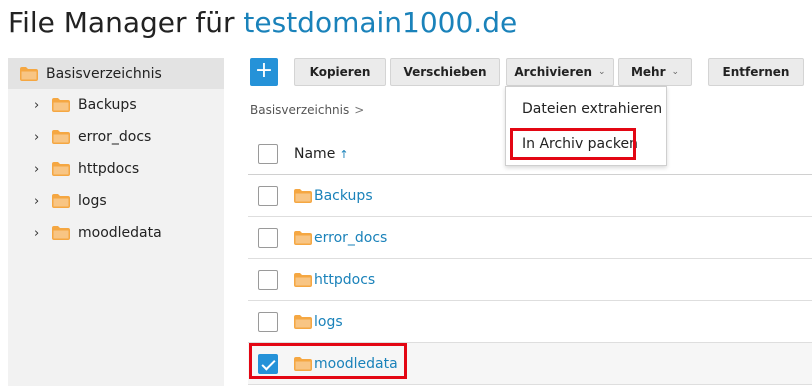 The height and width of the screenshot is (386, 812). What do you see at coordinates (648, 72) in the screenshot?
I see `more-button-label: Mehr` at bounding box center [648, 72].